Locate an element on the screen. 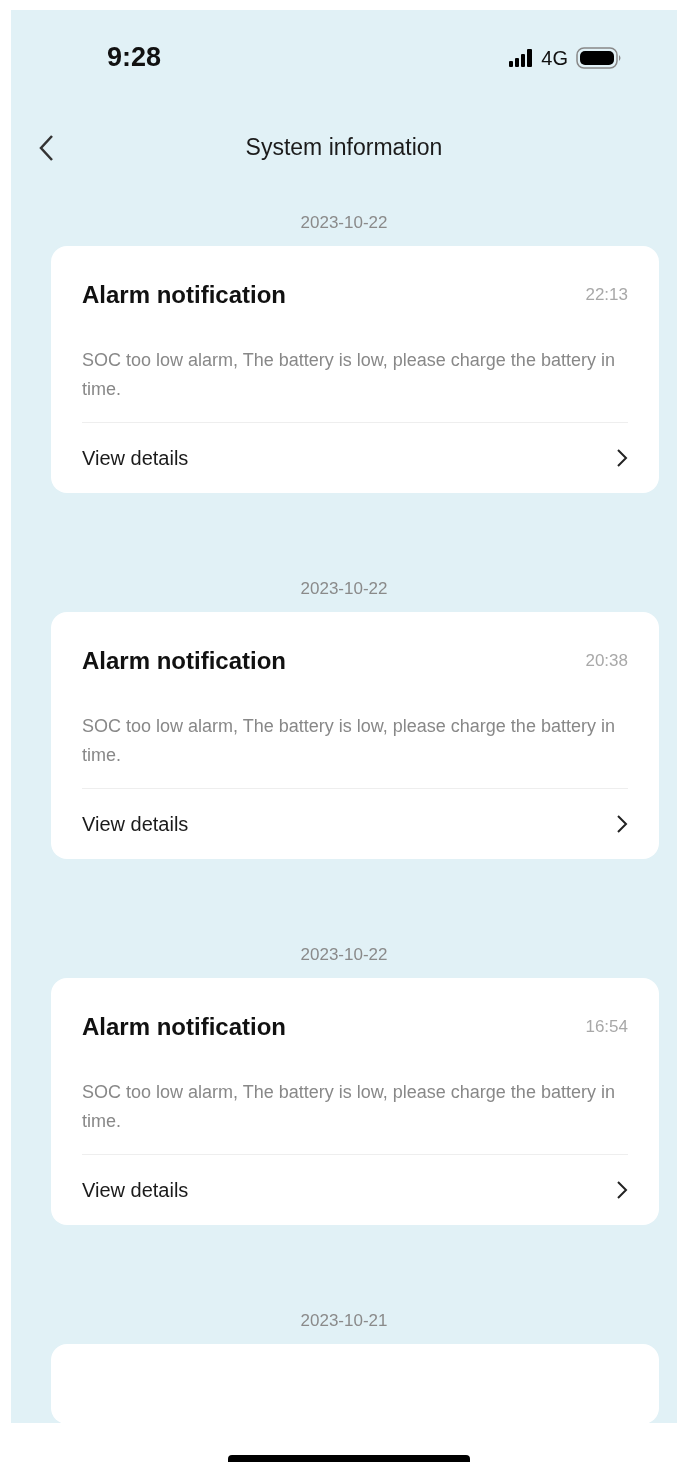 Image resolution: width=677 pixels, height=1462 pixels. signal-icon is located at coordinates (521, 57).